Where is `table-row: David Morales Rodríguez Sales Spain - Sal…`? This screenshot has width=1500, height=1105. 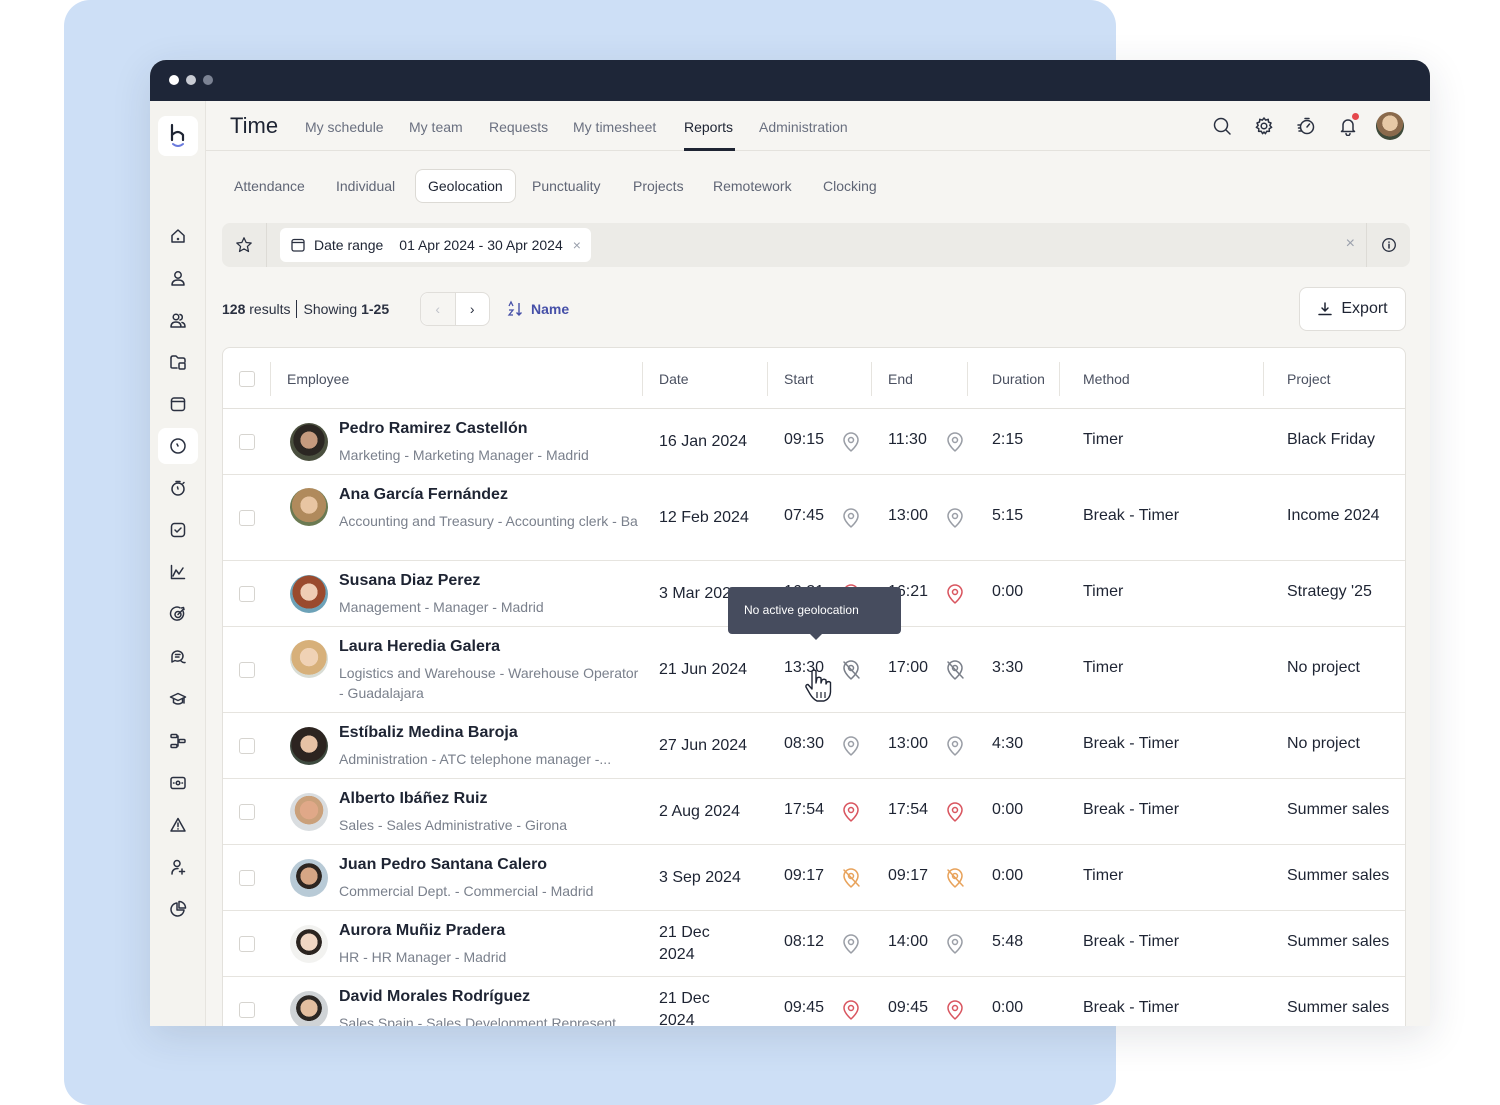
table-row: David Morales Rodríguez Sales Spain - Sal… is located at coordinates (814, 1001).